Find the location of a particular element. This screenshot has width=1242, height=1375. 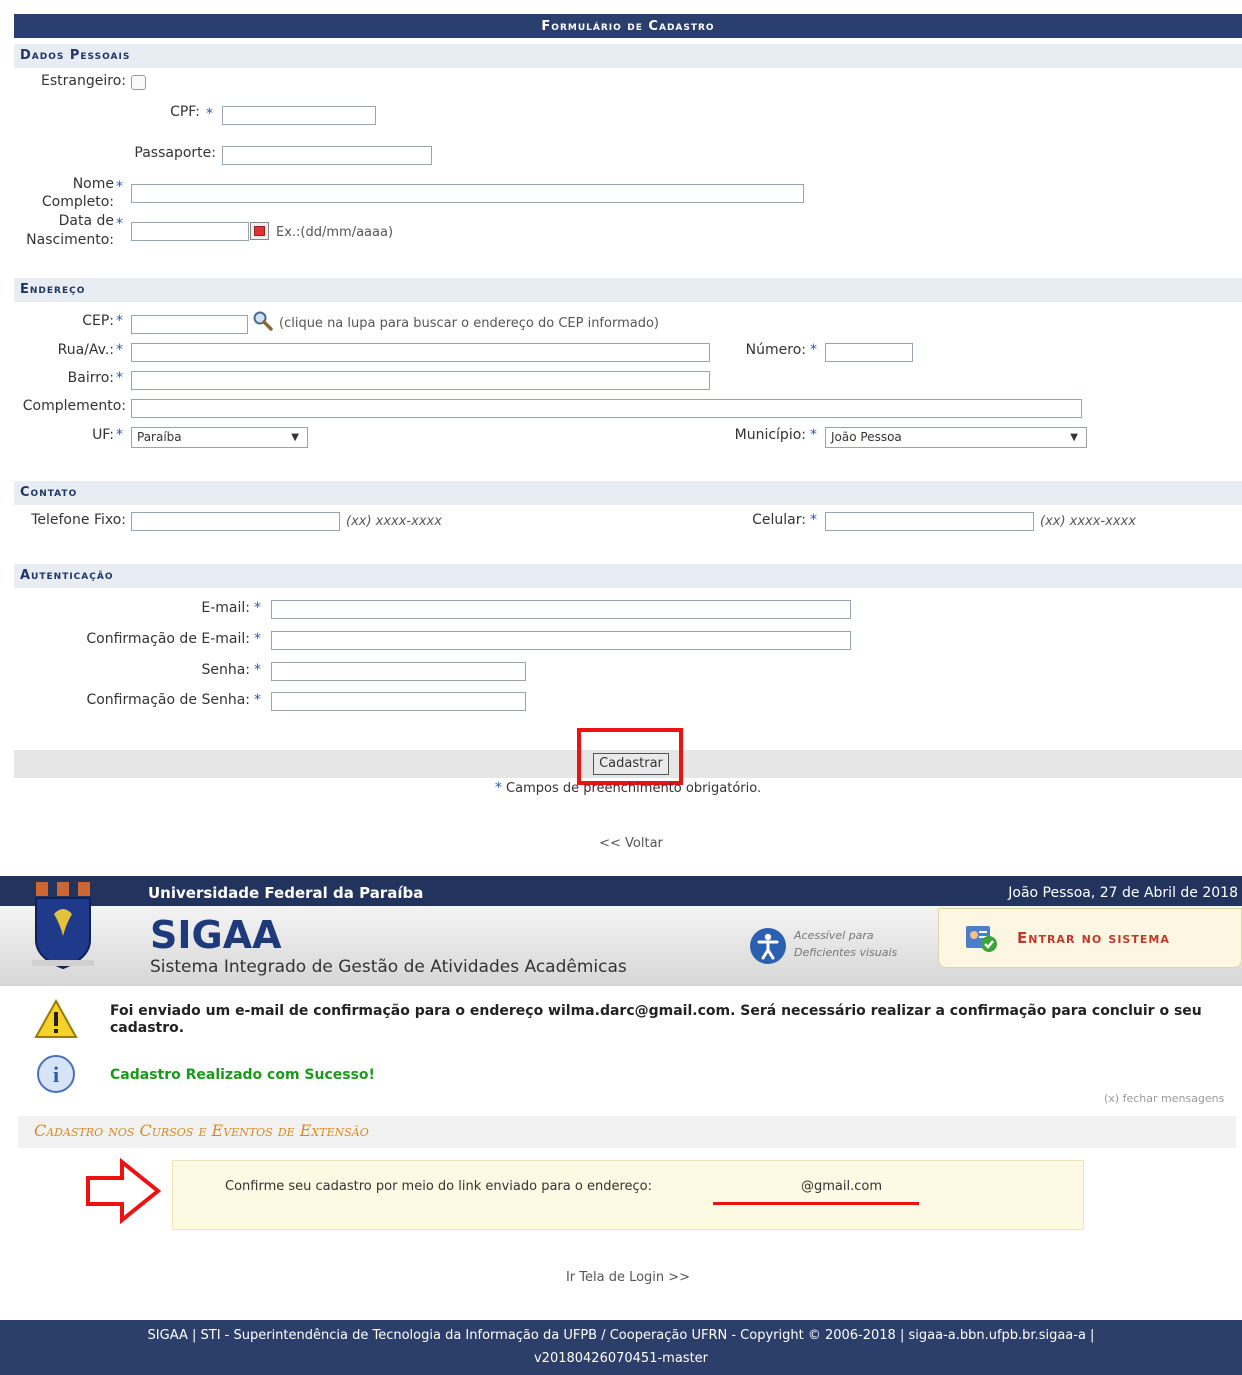

uf-select: Paraíba ▼ is located at coordinates (219, 437).